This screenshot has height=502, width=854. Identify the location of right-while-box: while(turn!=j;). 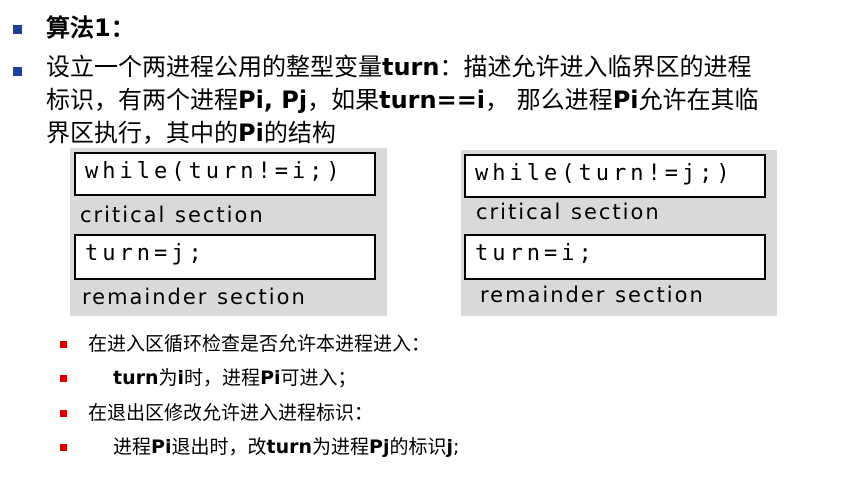
(615, 176).